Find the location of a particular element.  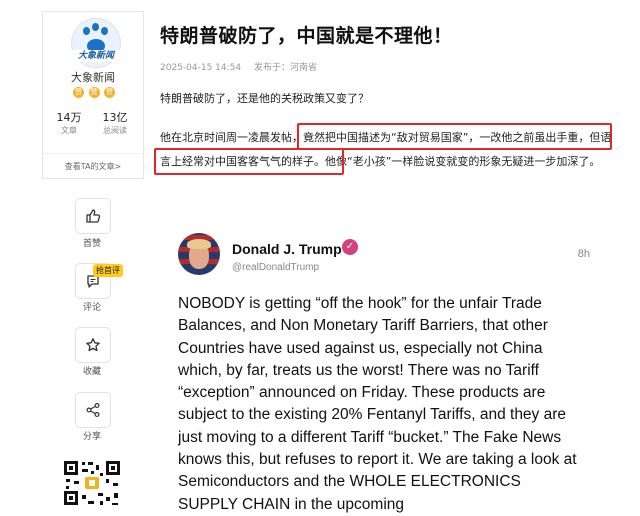

favorite-button is located at coordinates (93, 345).